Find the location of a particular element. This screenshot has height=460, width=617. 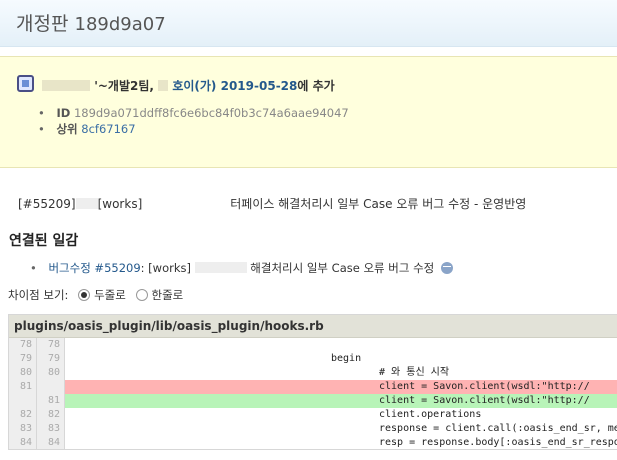

parent-link: 8cf67167 is located at coordinates (108, 129).